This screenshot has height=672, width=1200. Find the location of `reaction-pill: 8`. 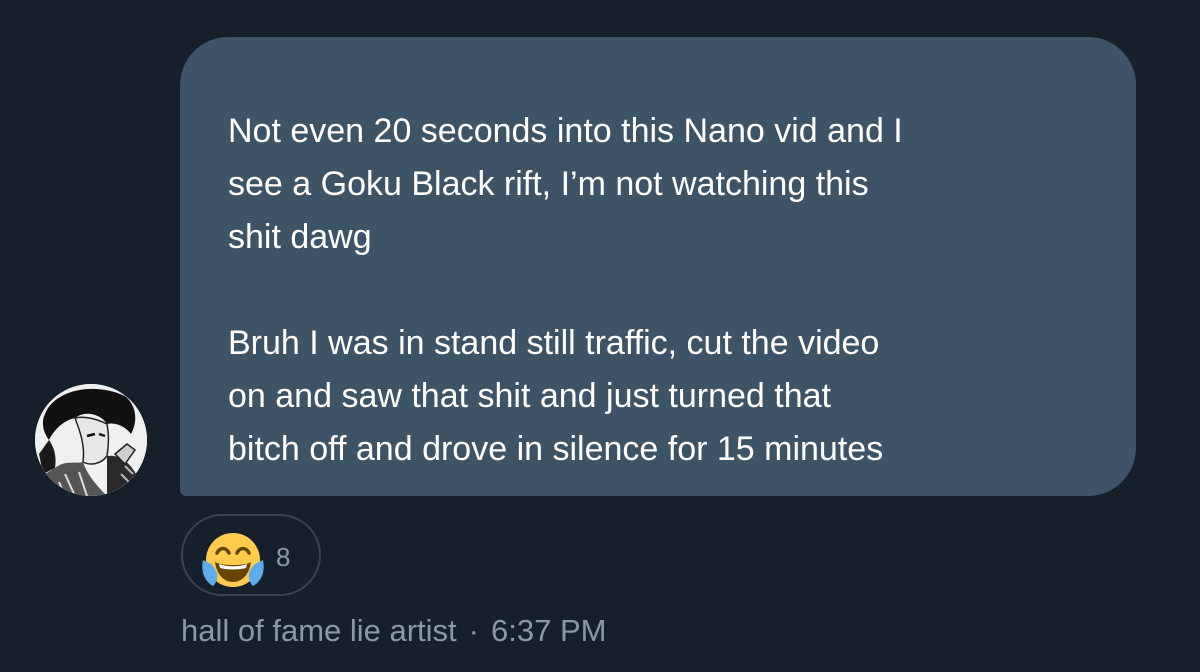

reaction-pill: 8 is located at coordinates (251, 555).